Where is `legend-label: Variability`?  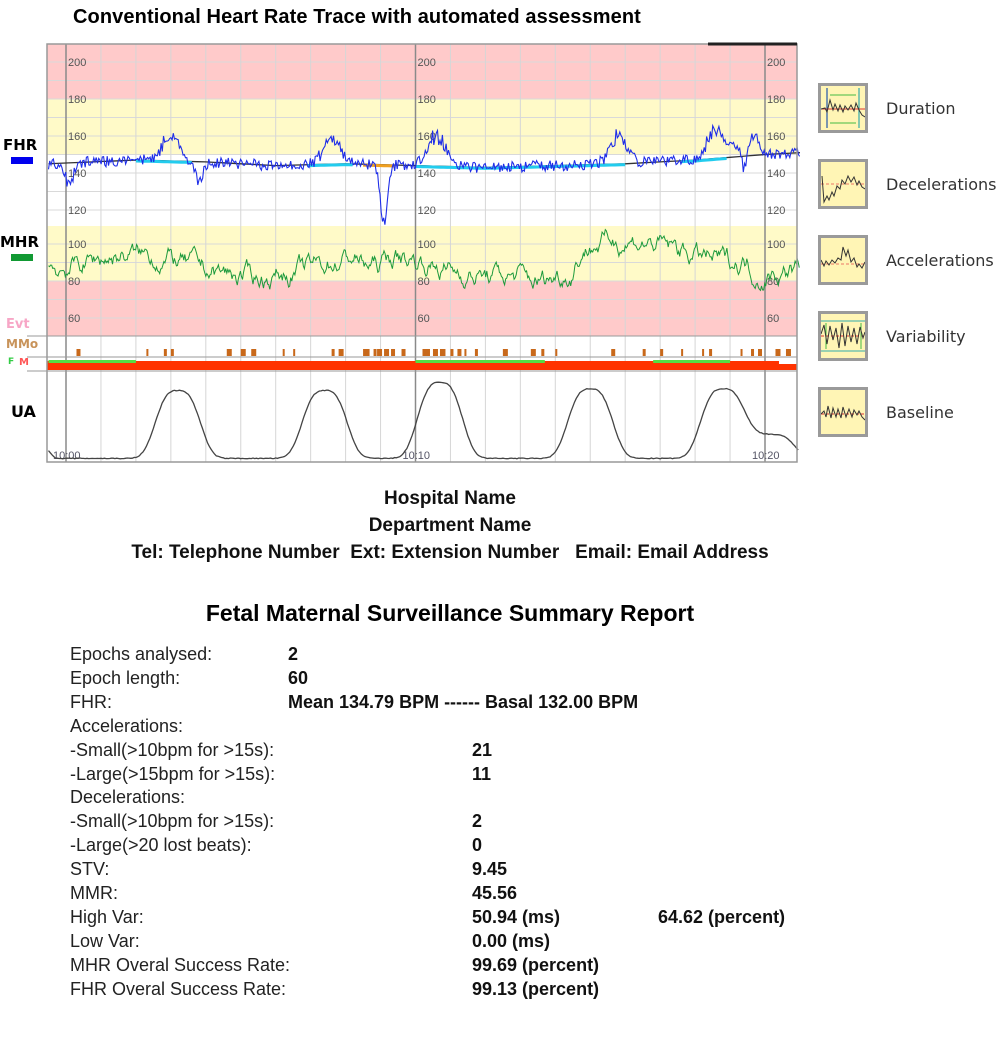 legend-label: Variability is located at coordinates (926, 336).